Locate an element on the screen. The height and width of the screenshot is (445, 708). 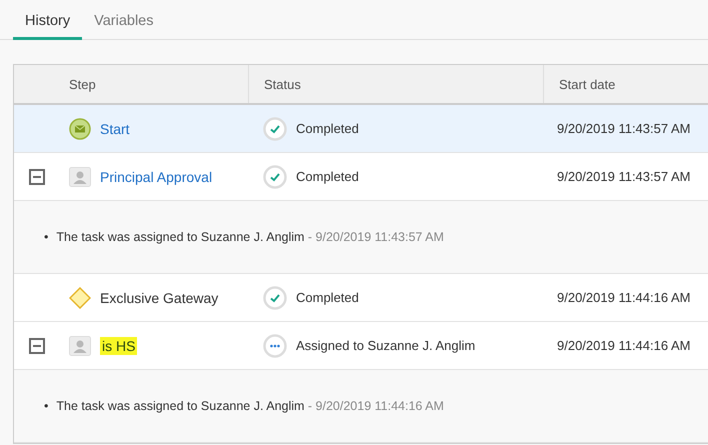
step-link: Principal Approval is located at coordinates (156, 176).